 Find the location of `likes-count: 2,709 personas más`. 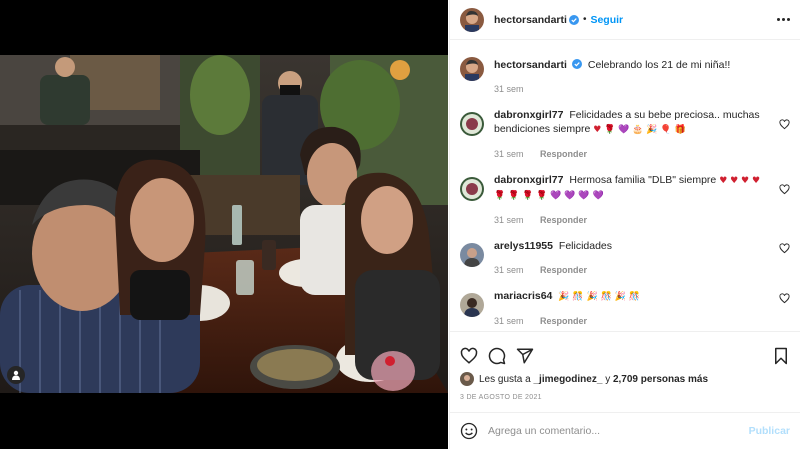

likes-count: 2,709 personas más is located at coordinates (660, 379).